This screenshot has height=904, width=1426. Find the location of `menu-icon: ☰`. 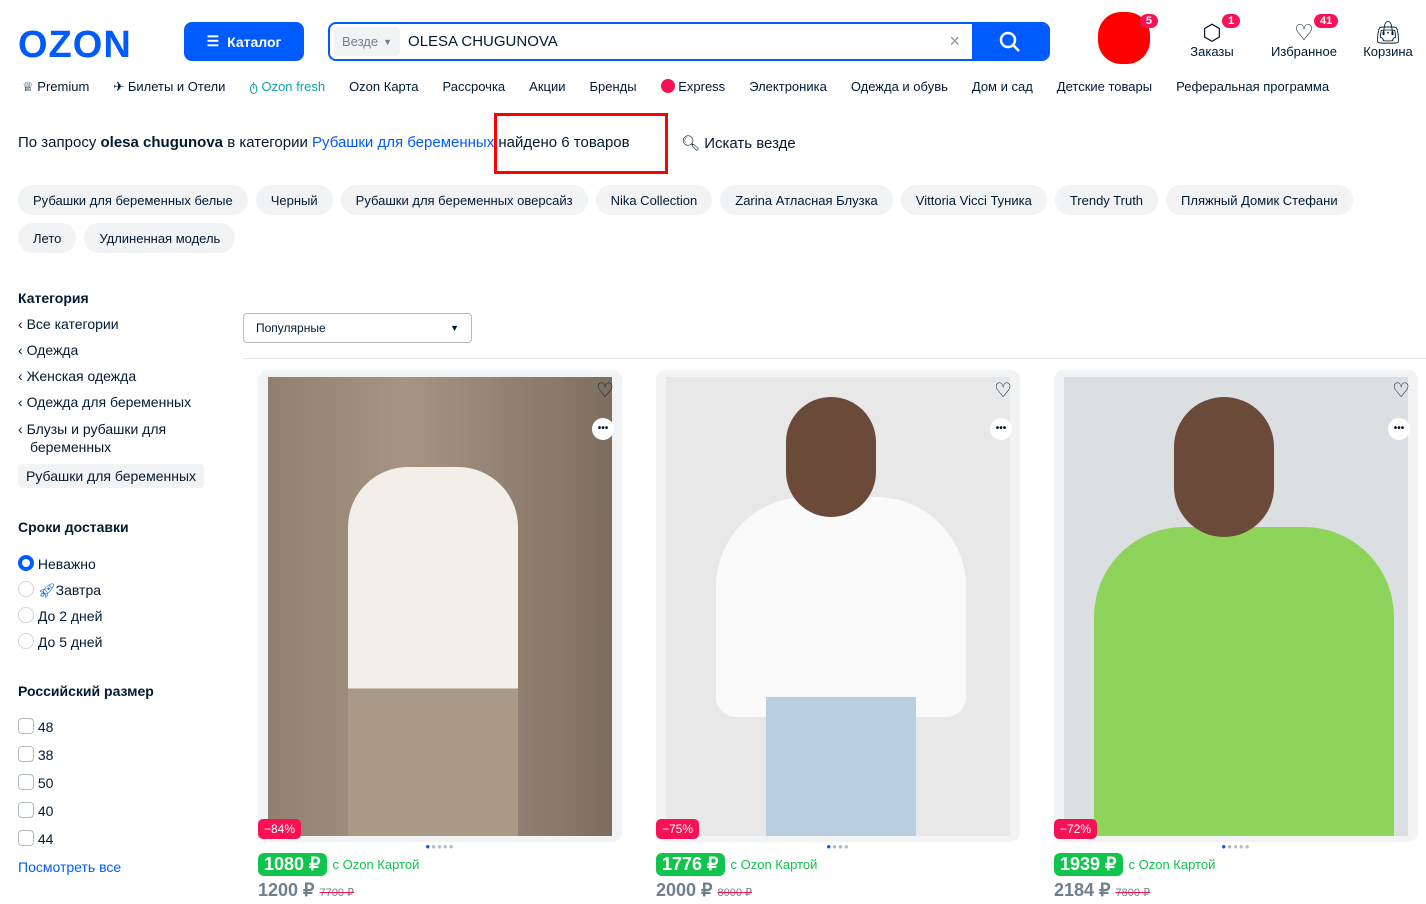

menu-icon: ☰ is located at coordinates (213, 41).